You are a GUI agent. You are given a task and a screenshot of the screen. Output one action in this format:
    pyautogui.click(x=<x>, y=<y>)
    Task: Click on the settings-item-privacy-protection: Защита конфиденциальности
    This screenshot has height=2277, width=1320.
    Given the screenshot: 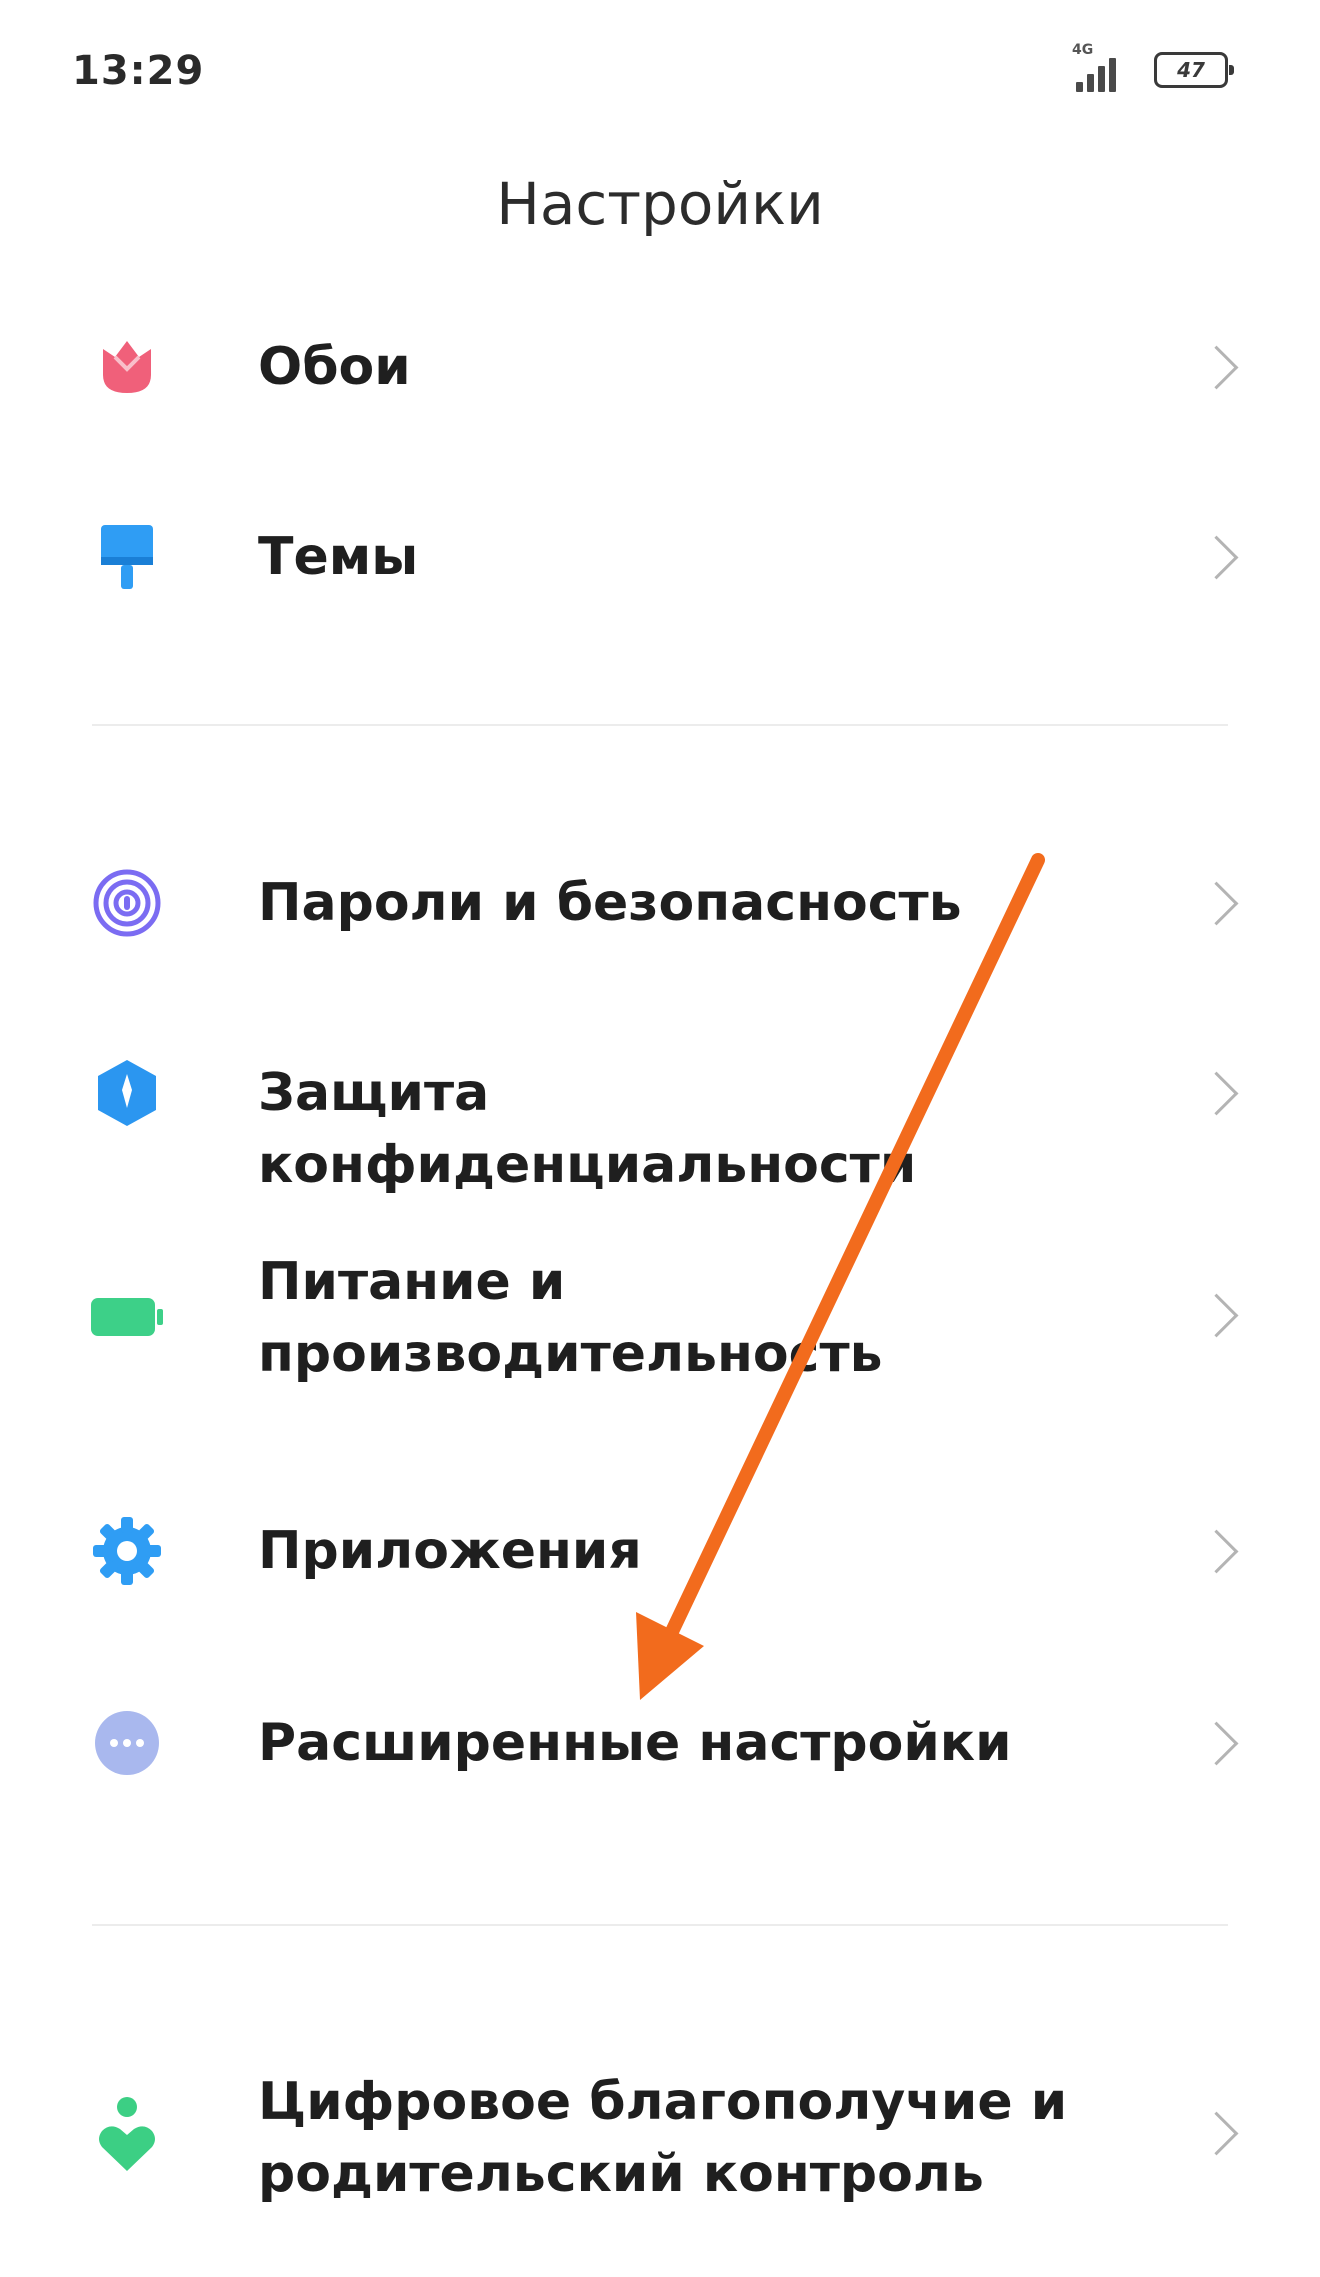 What is the action you would take?
    pyautogui.click(x=660, y=1096)
    